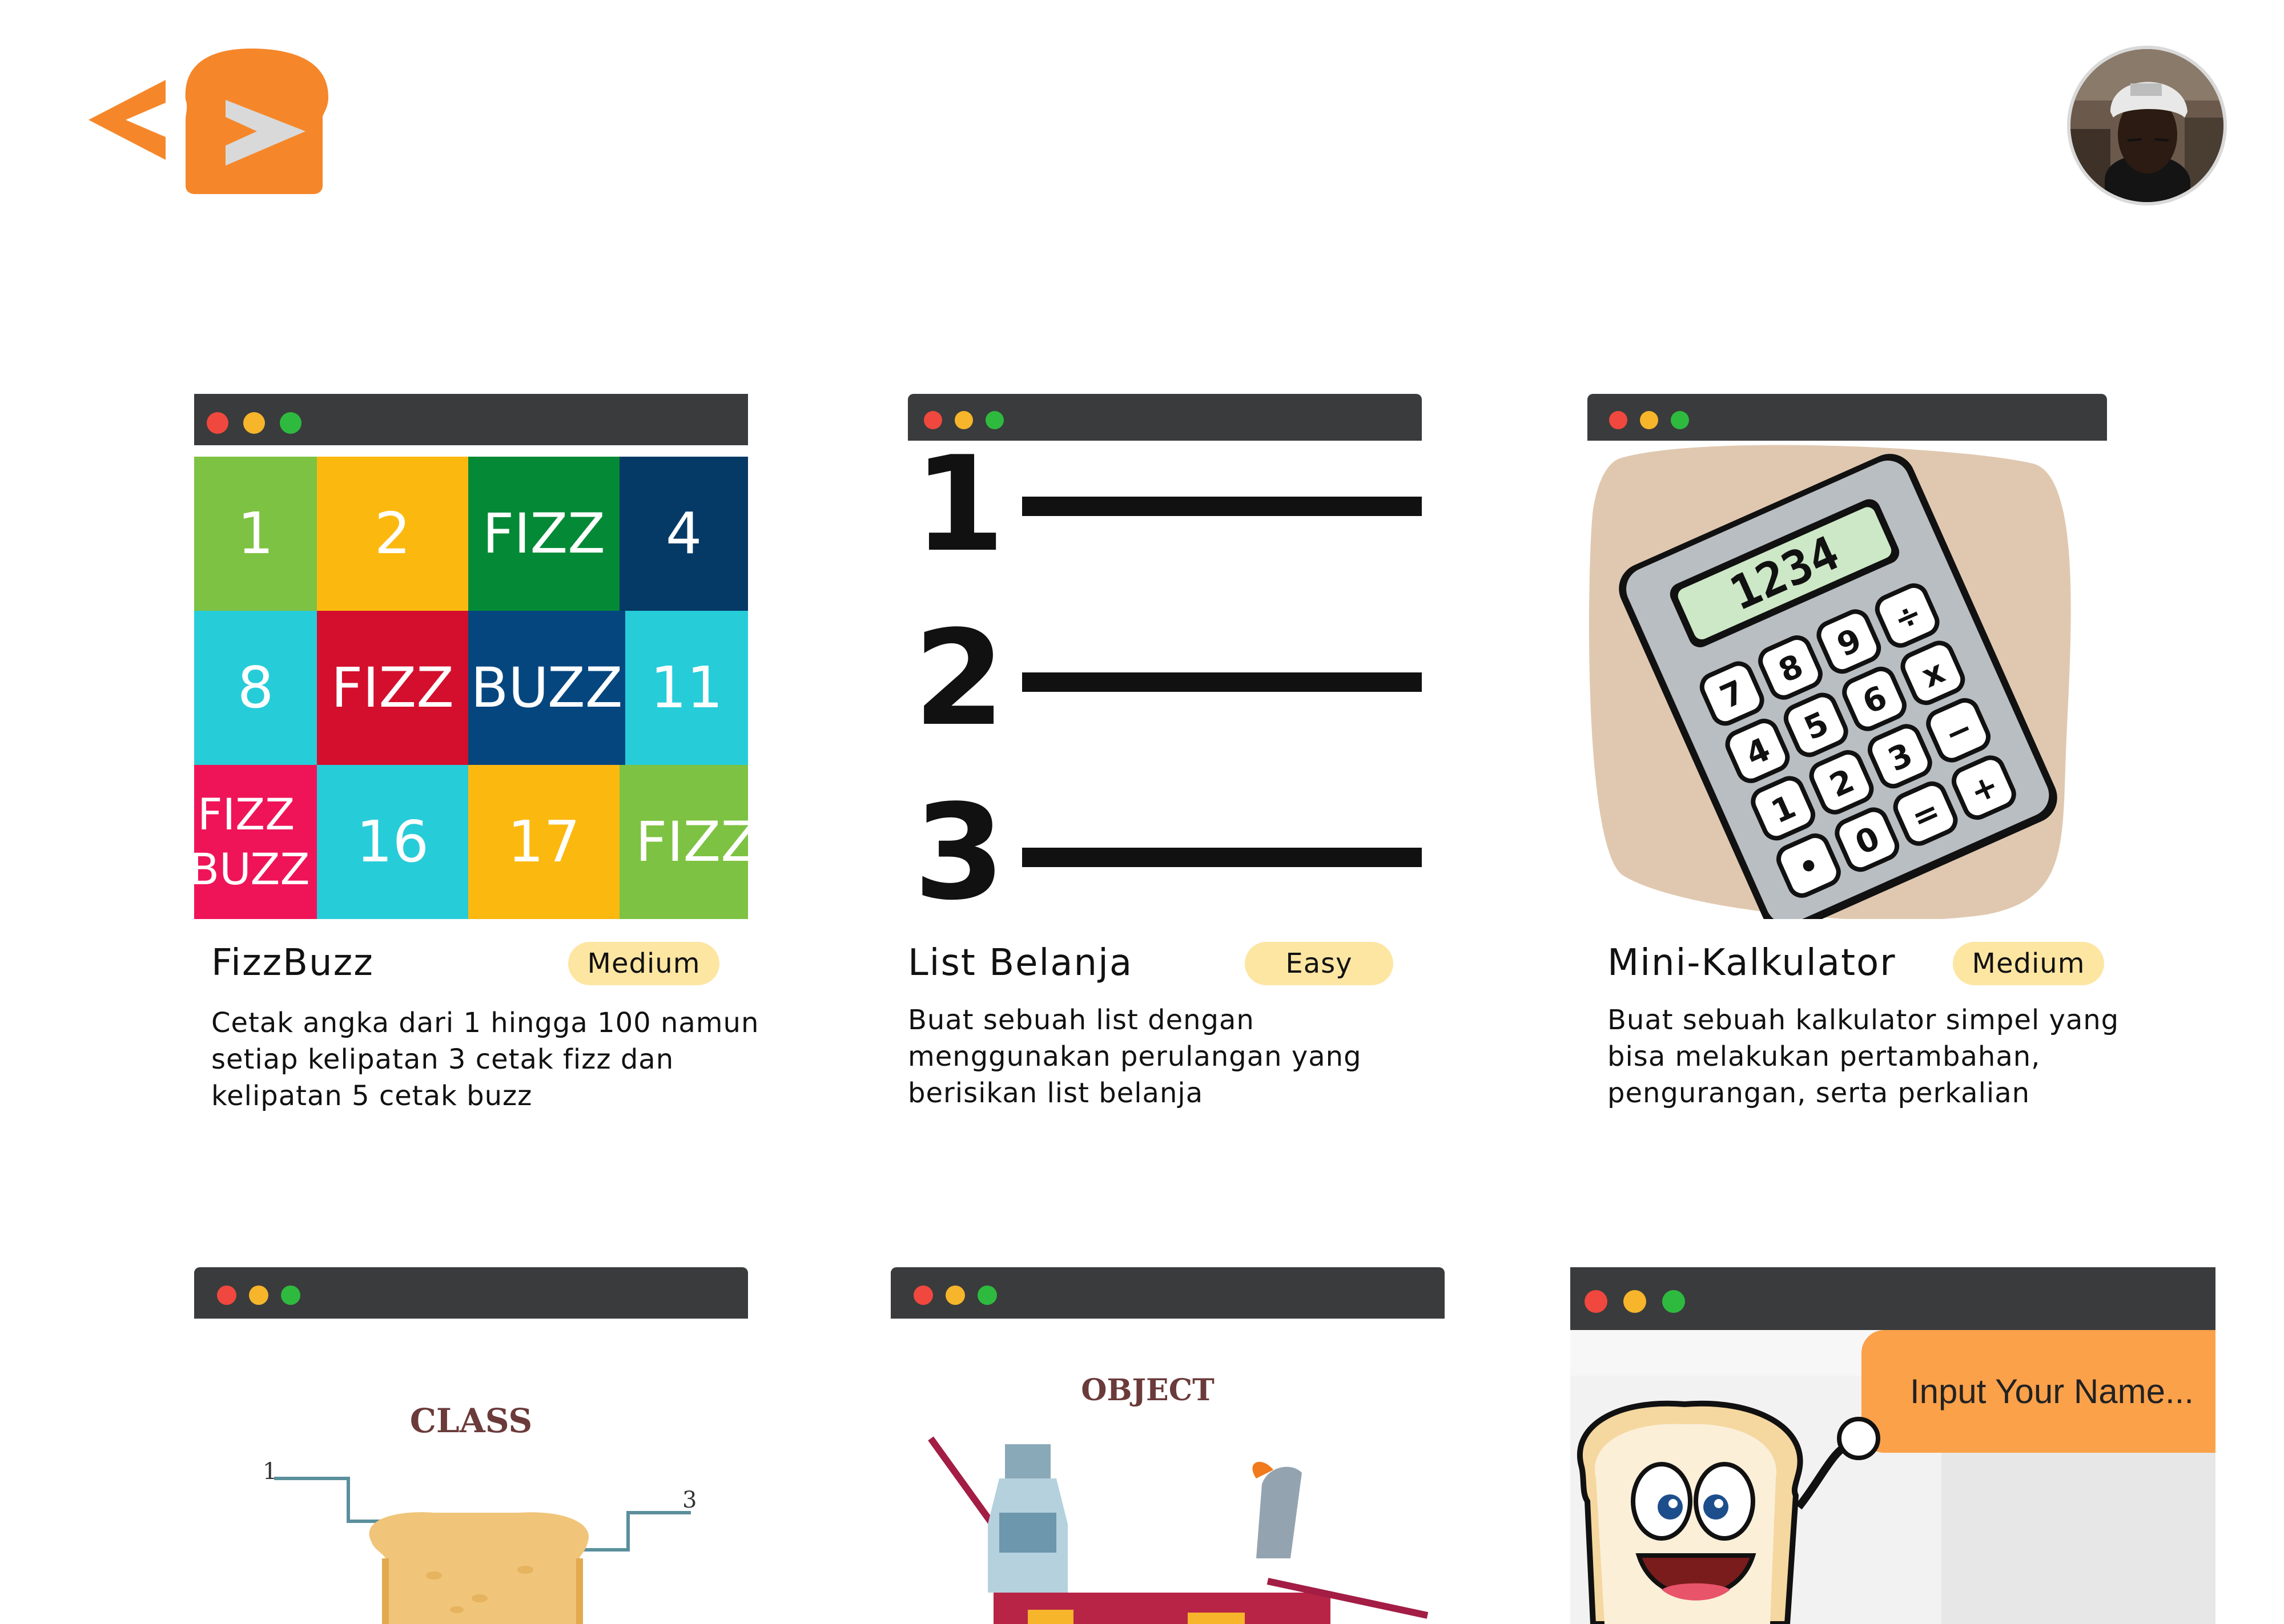 The width and height of the screenshot is (2284, 1624). What do you see at coordinates (485, 1023) in the screenshot?
I see `description-line: Cetak angka dari 1 hingga 100 namun` at bounding box center [485, 1023].